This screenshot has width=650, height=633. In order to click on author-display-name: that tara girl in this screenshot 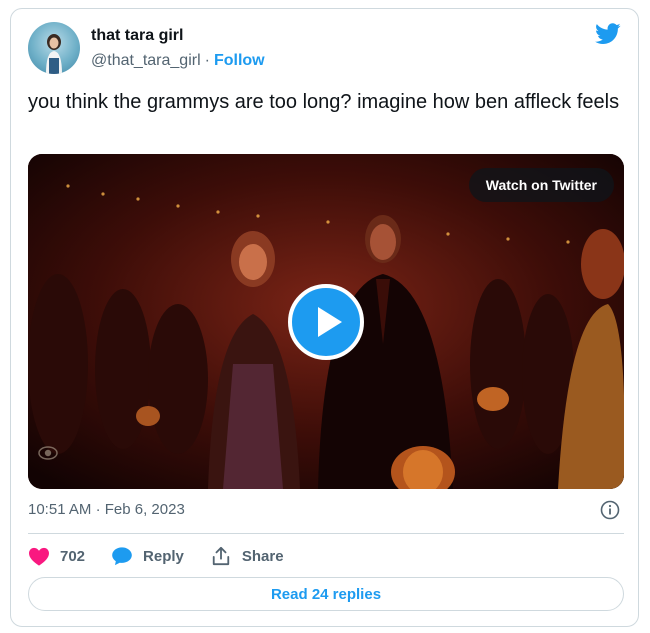, I will do `click(137, 36)`.